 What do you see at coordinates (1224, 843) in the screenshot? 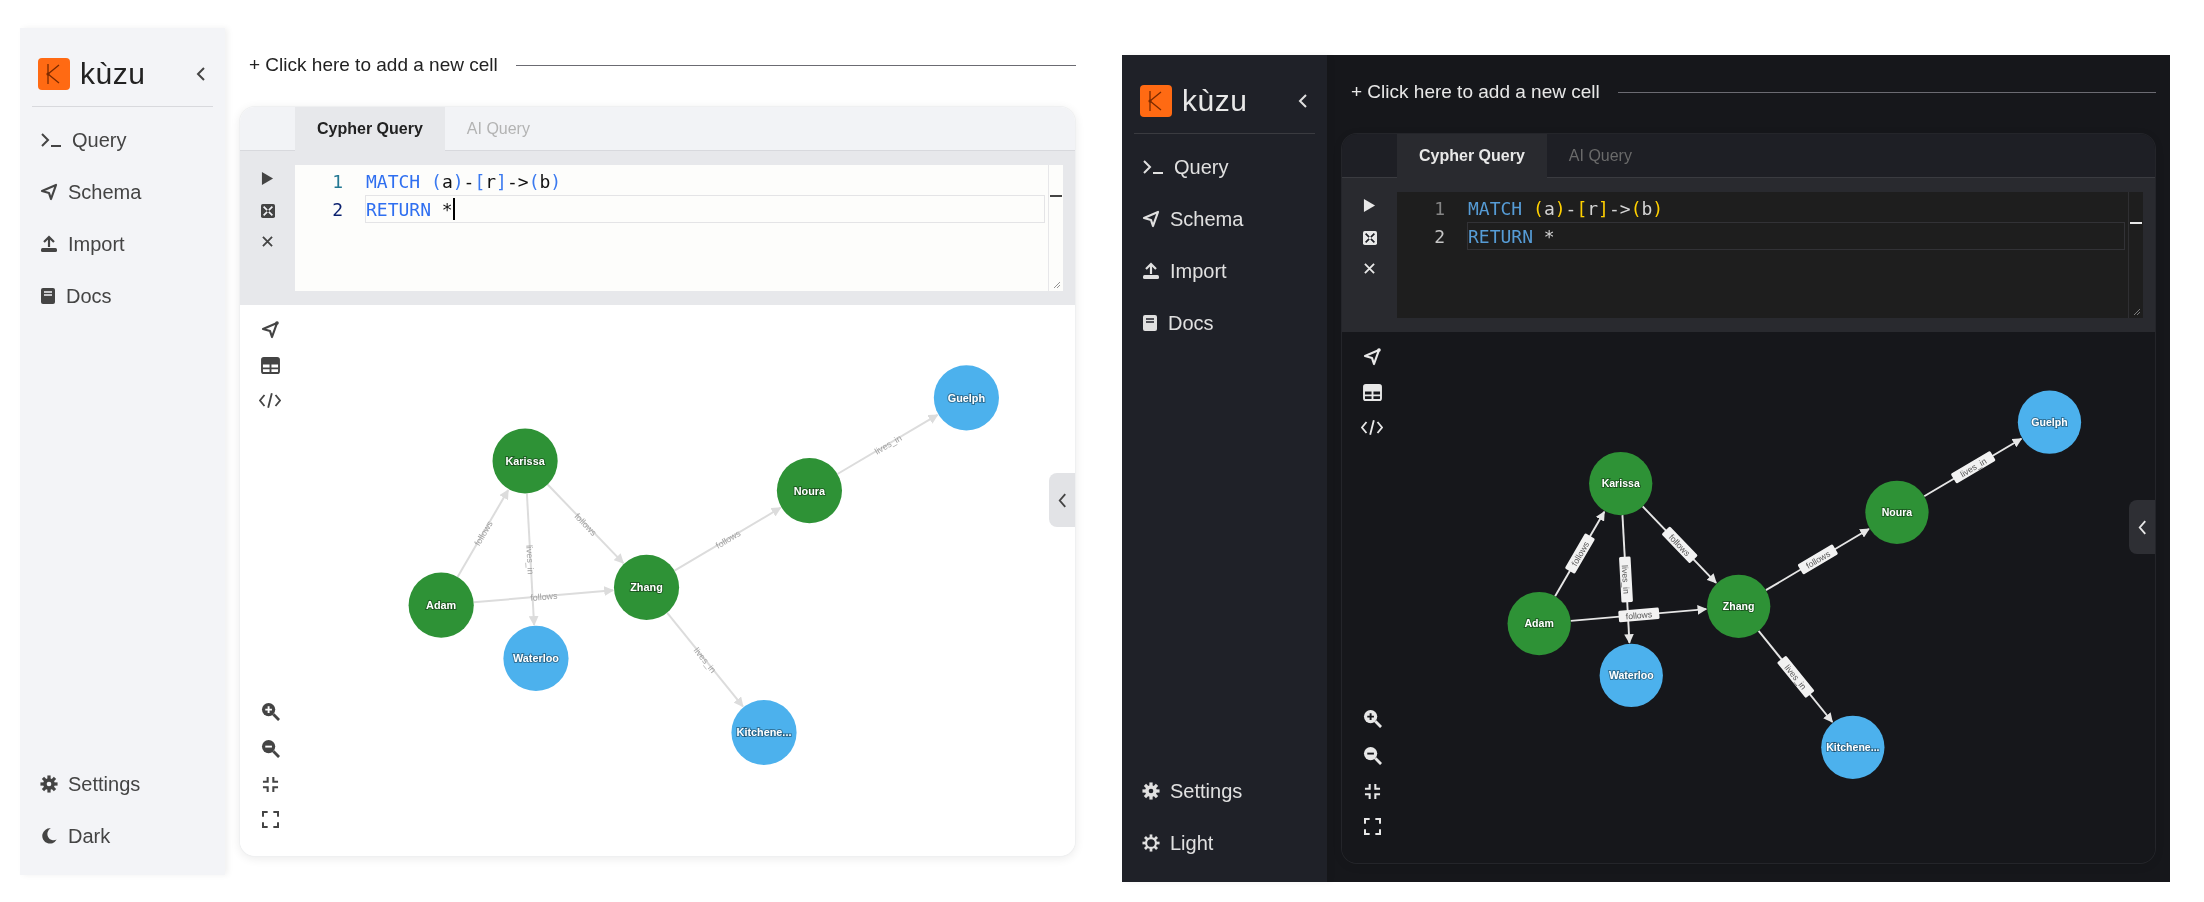
I see `nav-item: Light` at bounding box center [1224, 843].